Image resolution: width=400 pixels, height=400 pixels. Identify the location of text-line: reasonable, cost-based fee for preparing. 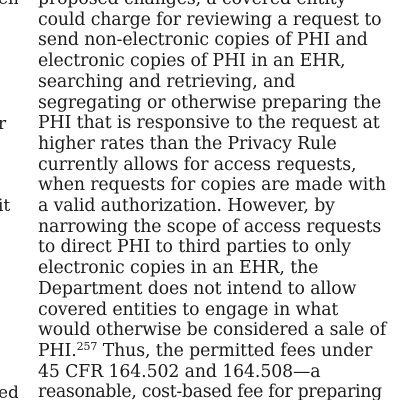
(210, 391).